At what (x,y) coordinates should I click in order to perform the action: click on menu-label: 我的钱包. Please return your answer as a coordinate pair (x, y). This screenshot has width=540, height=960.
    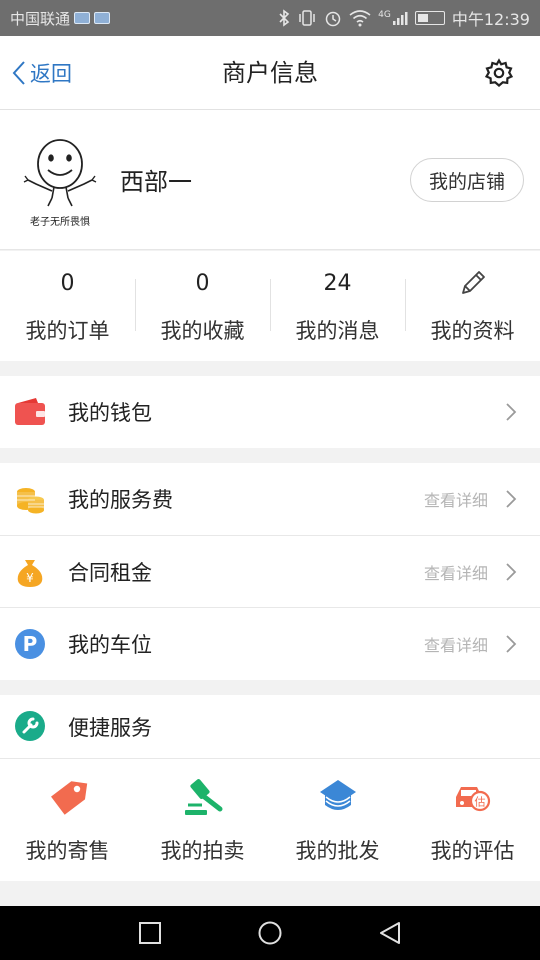
    Looking at the image, I should click on (110, 413).